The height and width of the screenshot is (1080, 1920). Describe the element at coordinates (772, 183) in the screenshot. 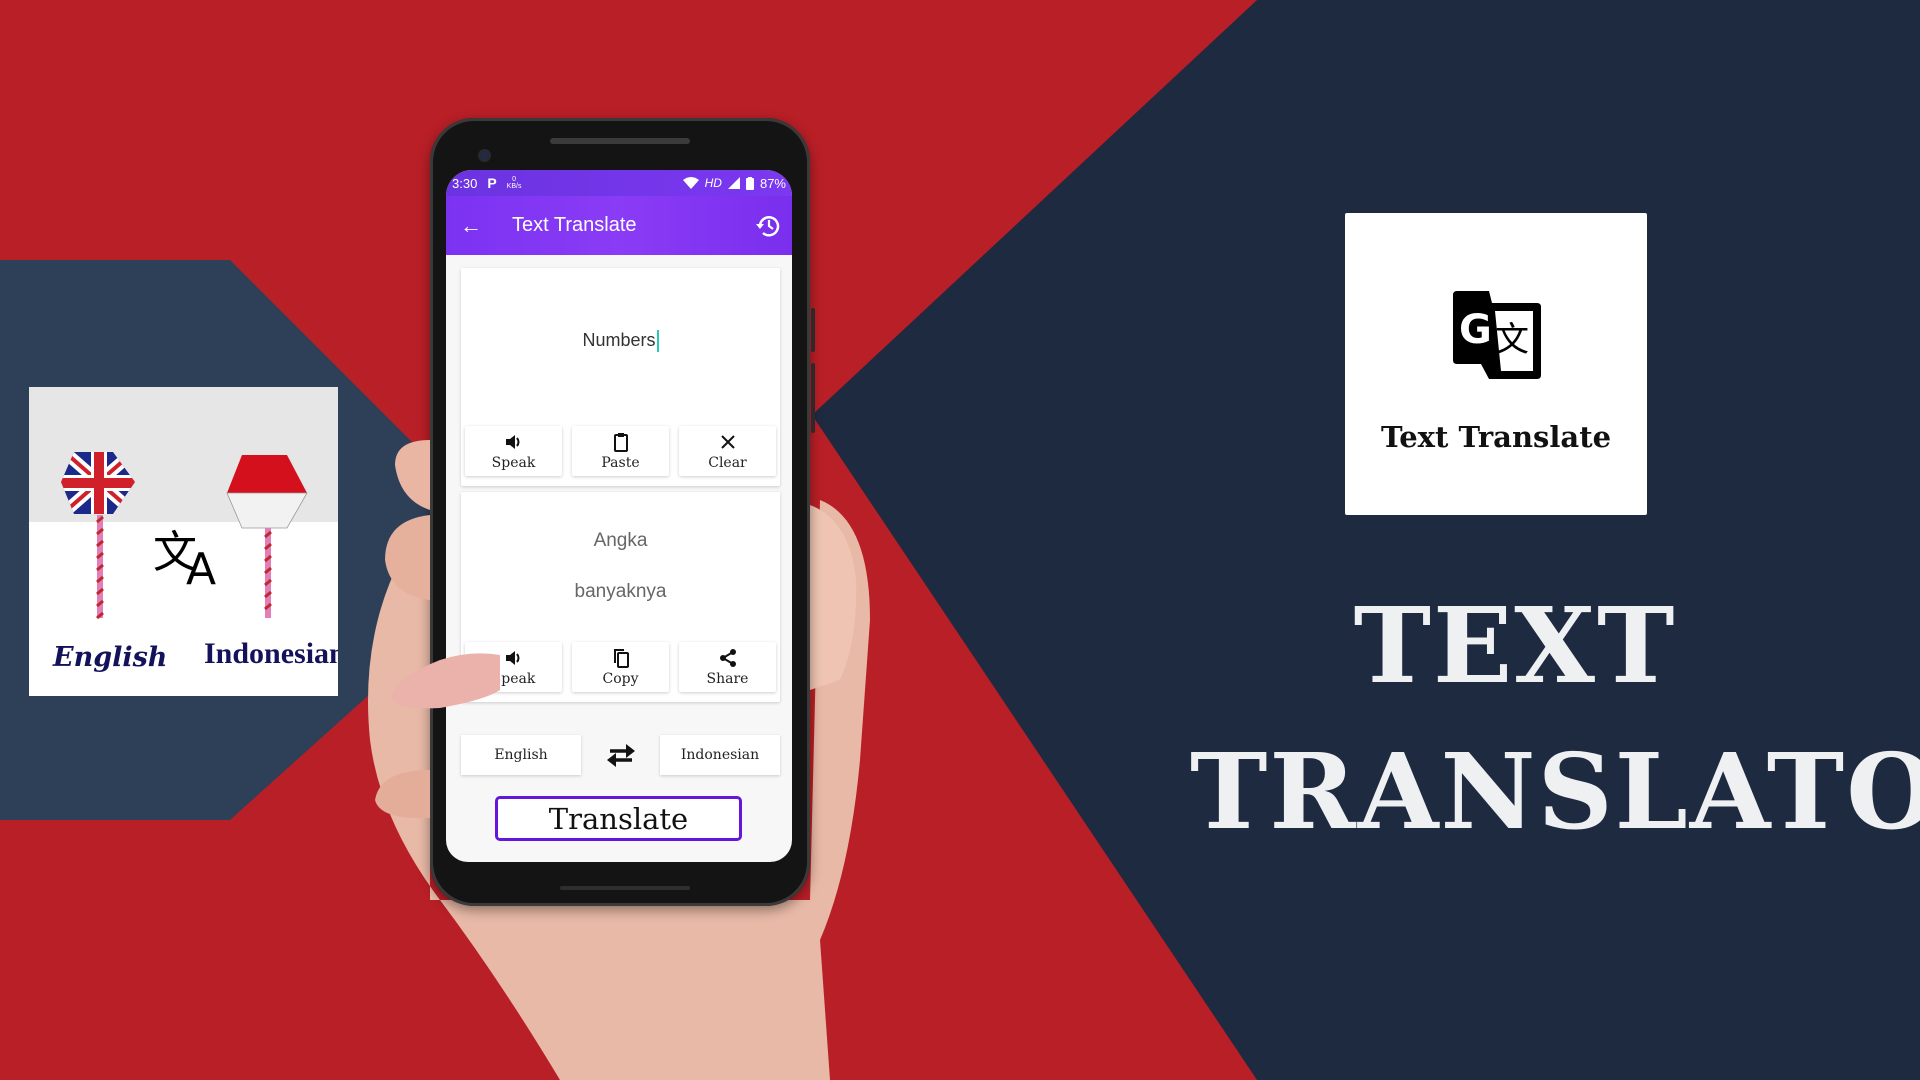

I see `battery-level: 87%` at that location.